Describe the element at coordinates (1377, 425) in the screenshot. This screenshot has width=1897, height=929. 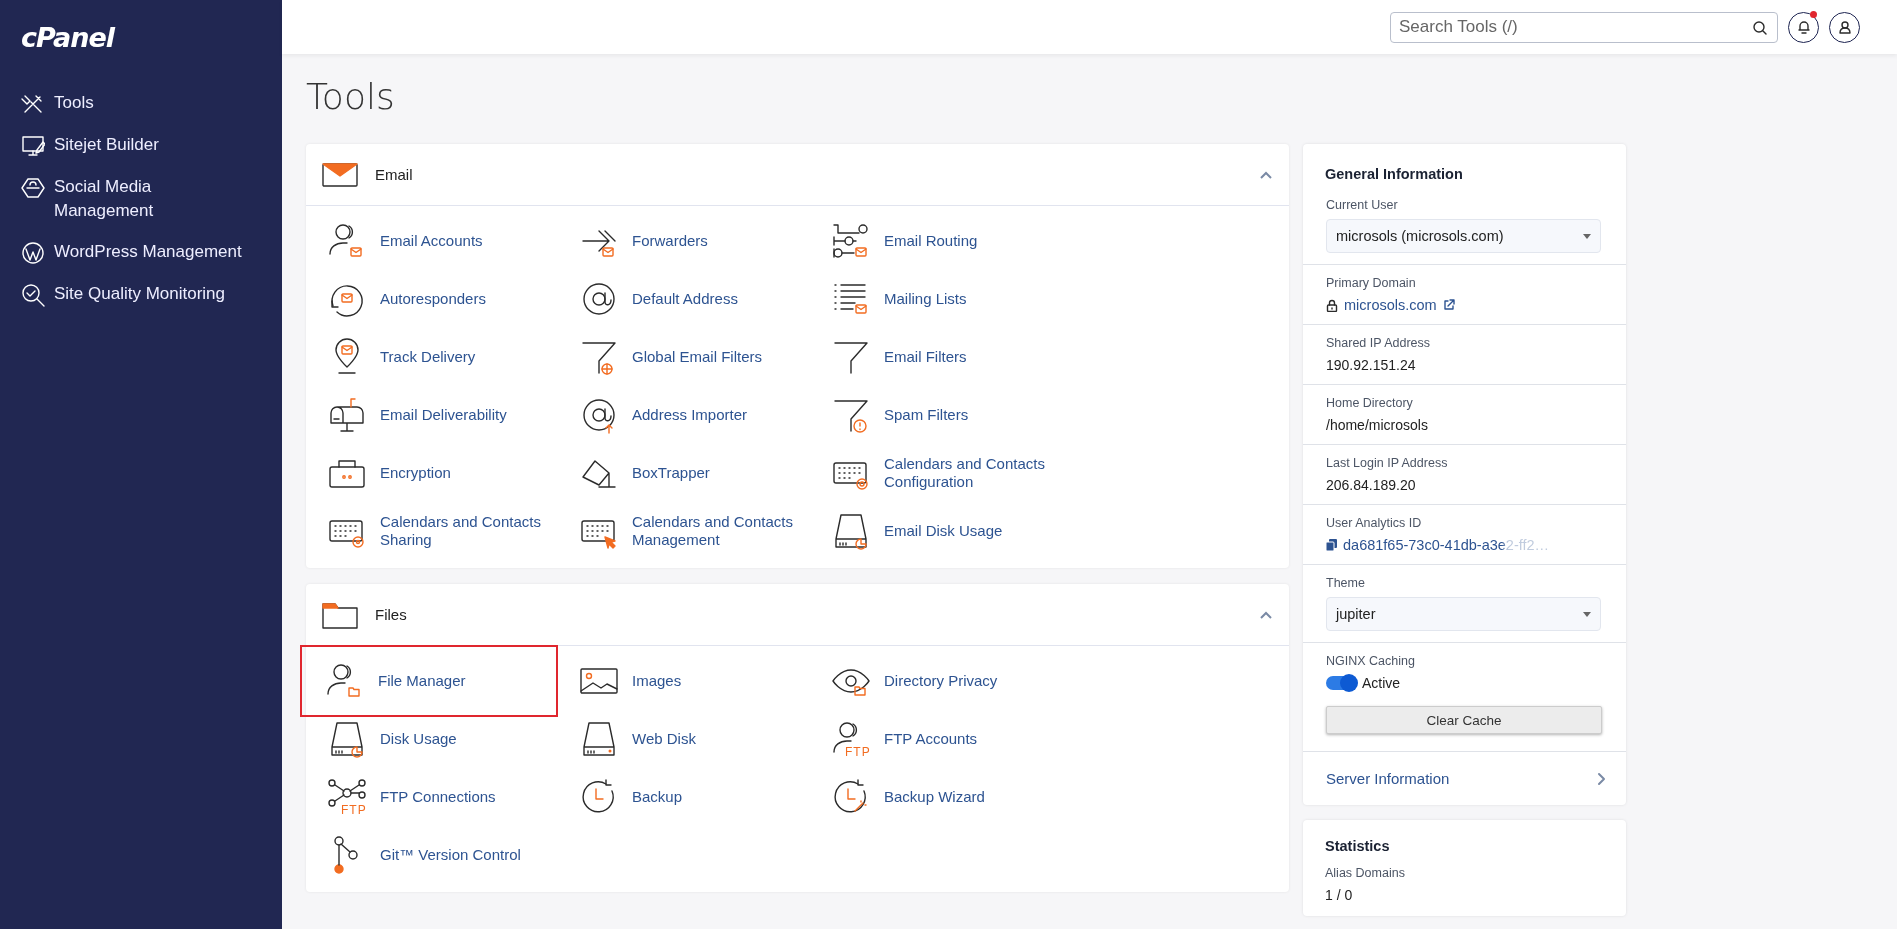
I see `field-value: /home/microsols` at that location.